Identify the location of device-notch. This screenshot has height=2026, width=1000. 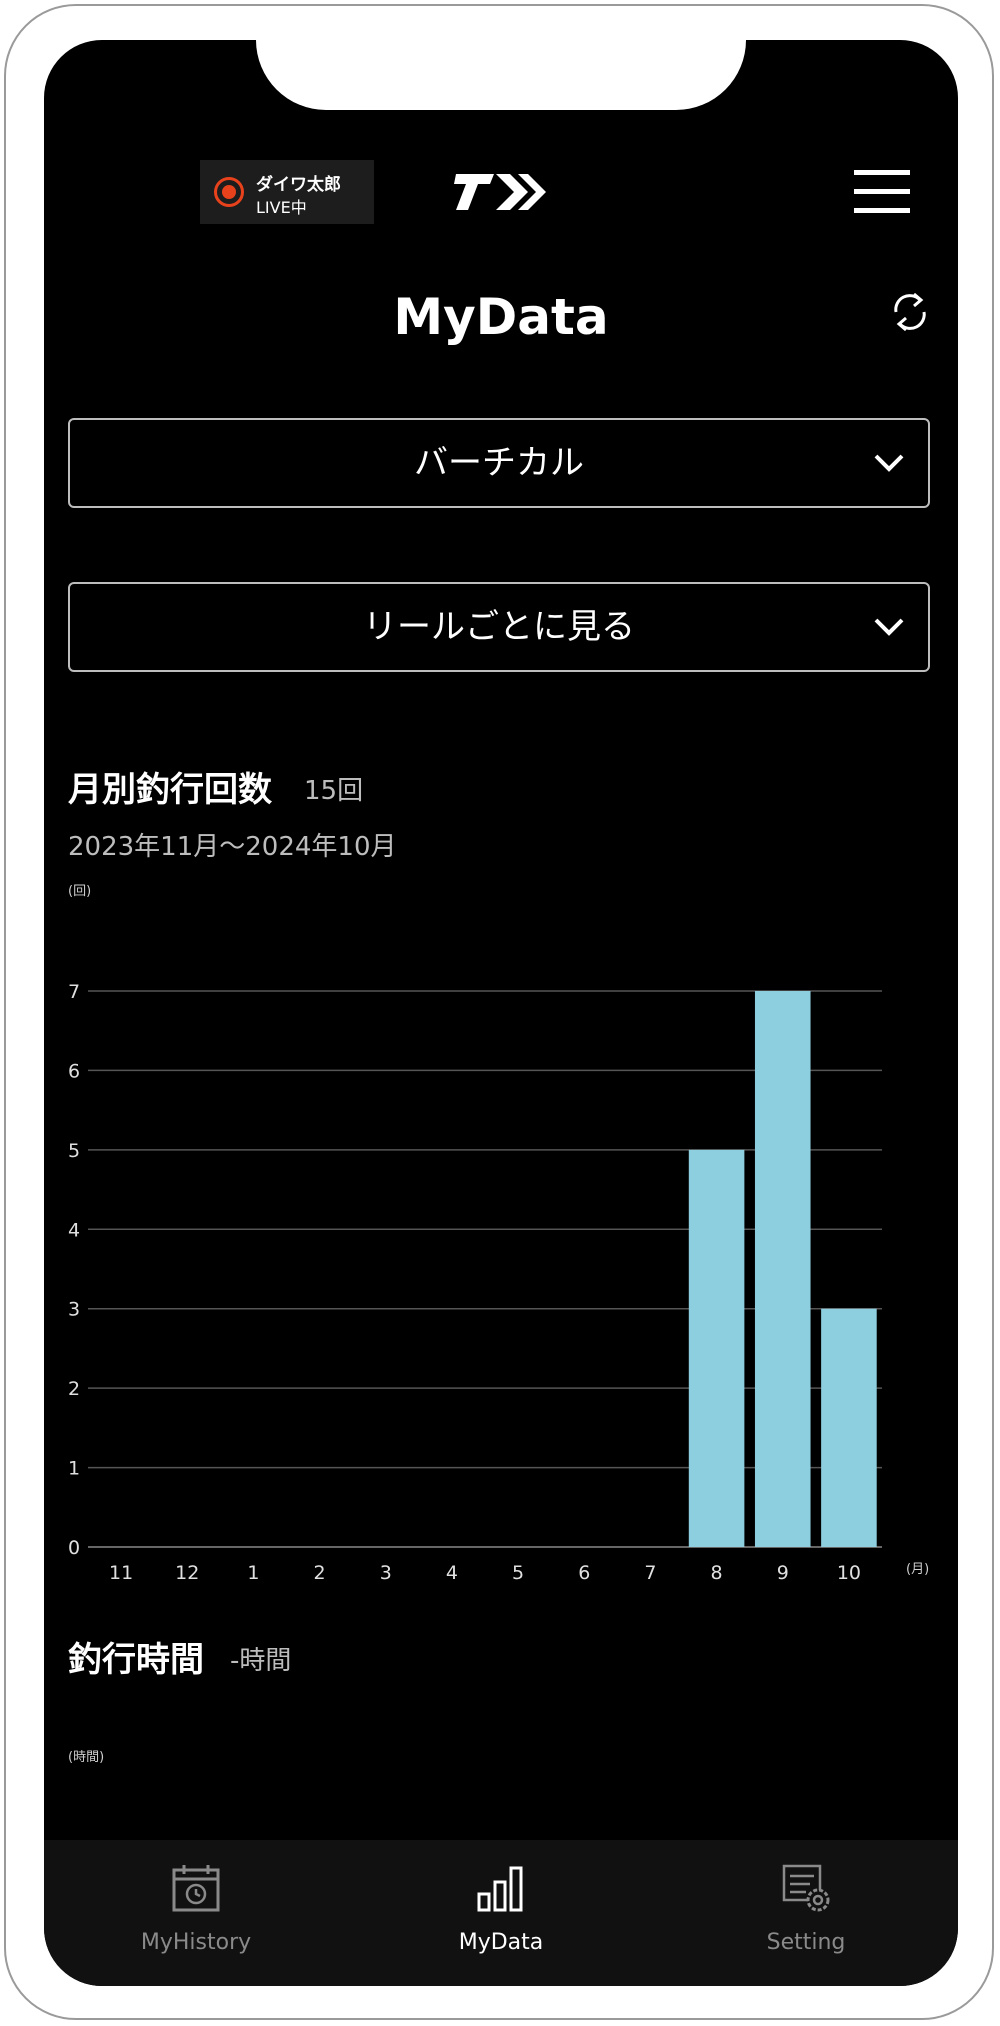
(501, 75).